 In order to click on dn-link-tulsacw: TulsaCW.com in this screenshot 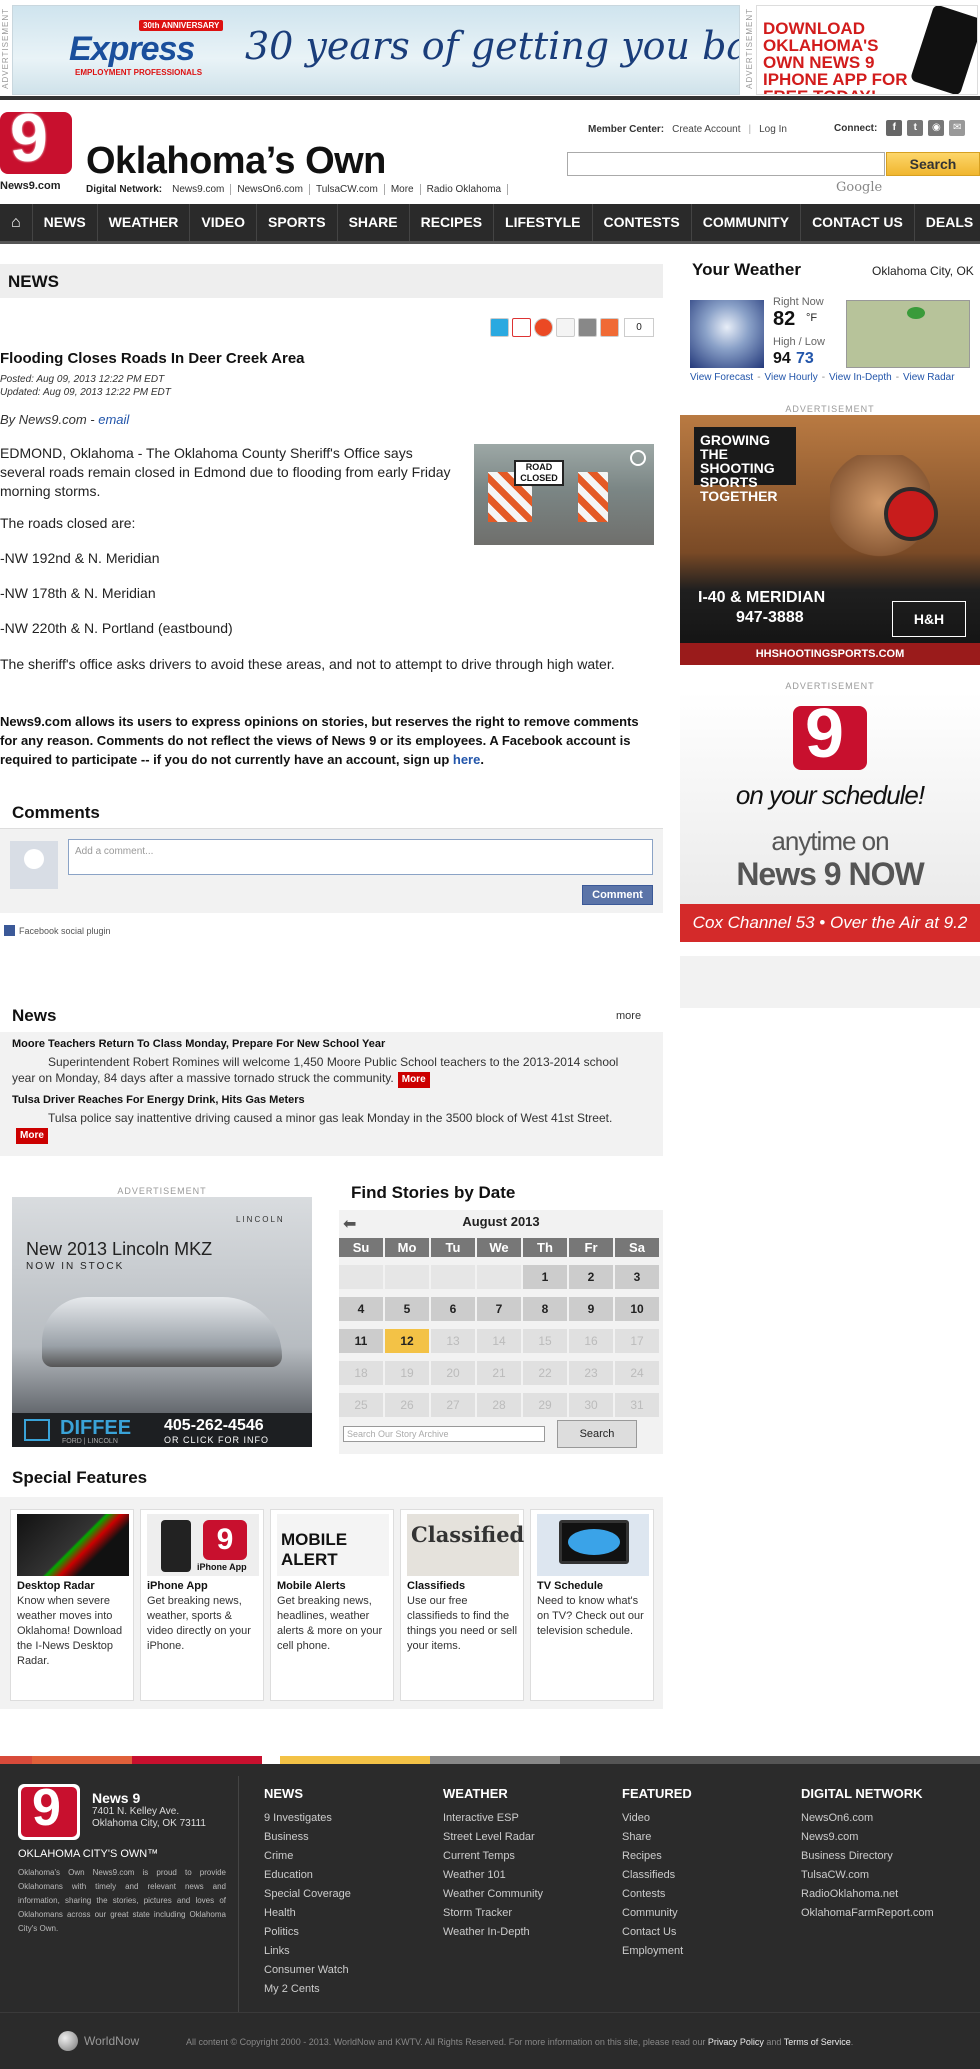, I will do `click(347, 189)`.